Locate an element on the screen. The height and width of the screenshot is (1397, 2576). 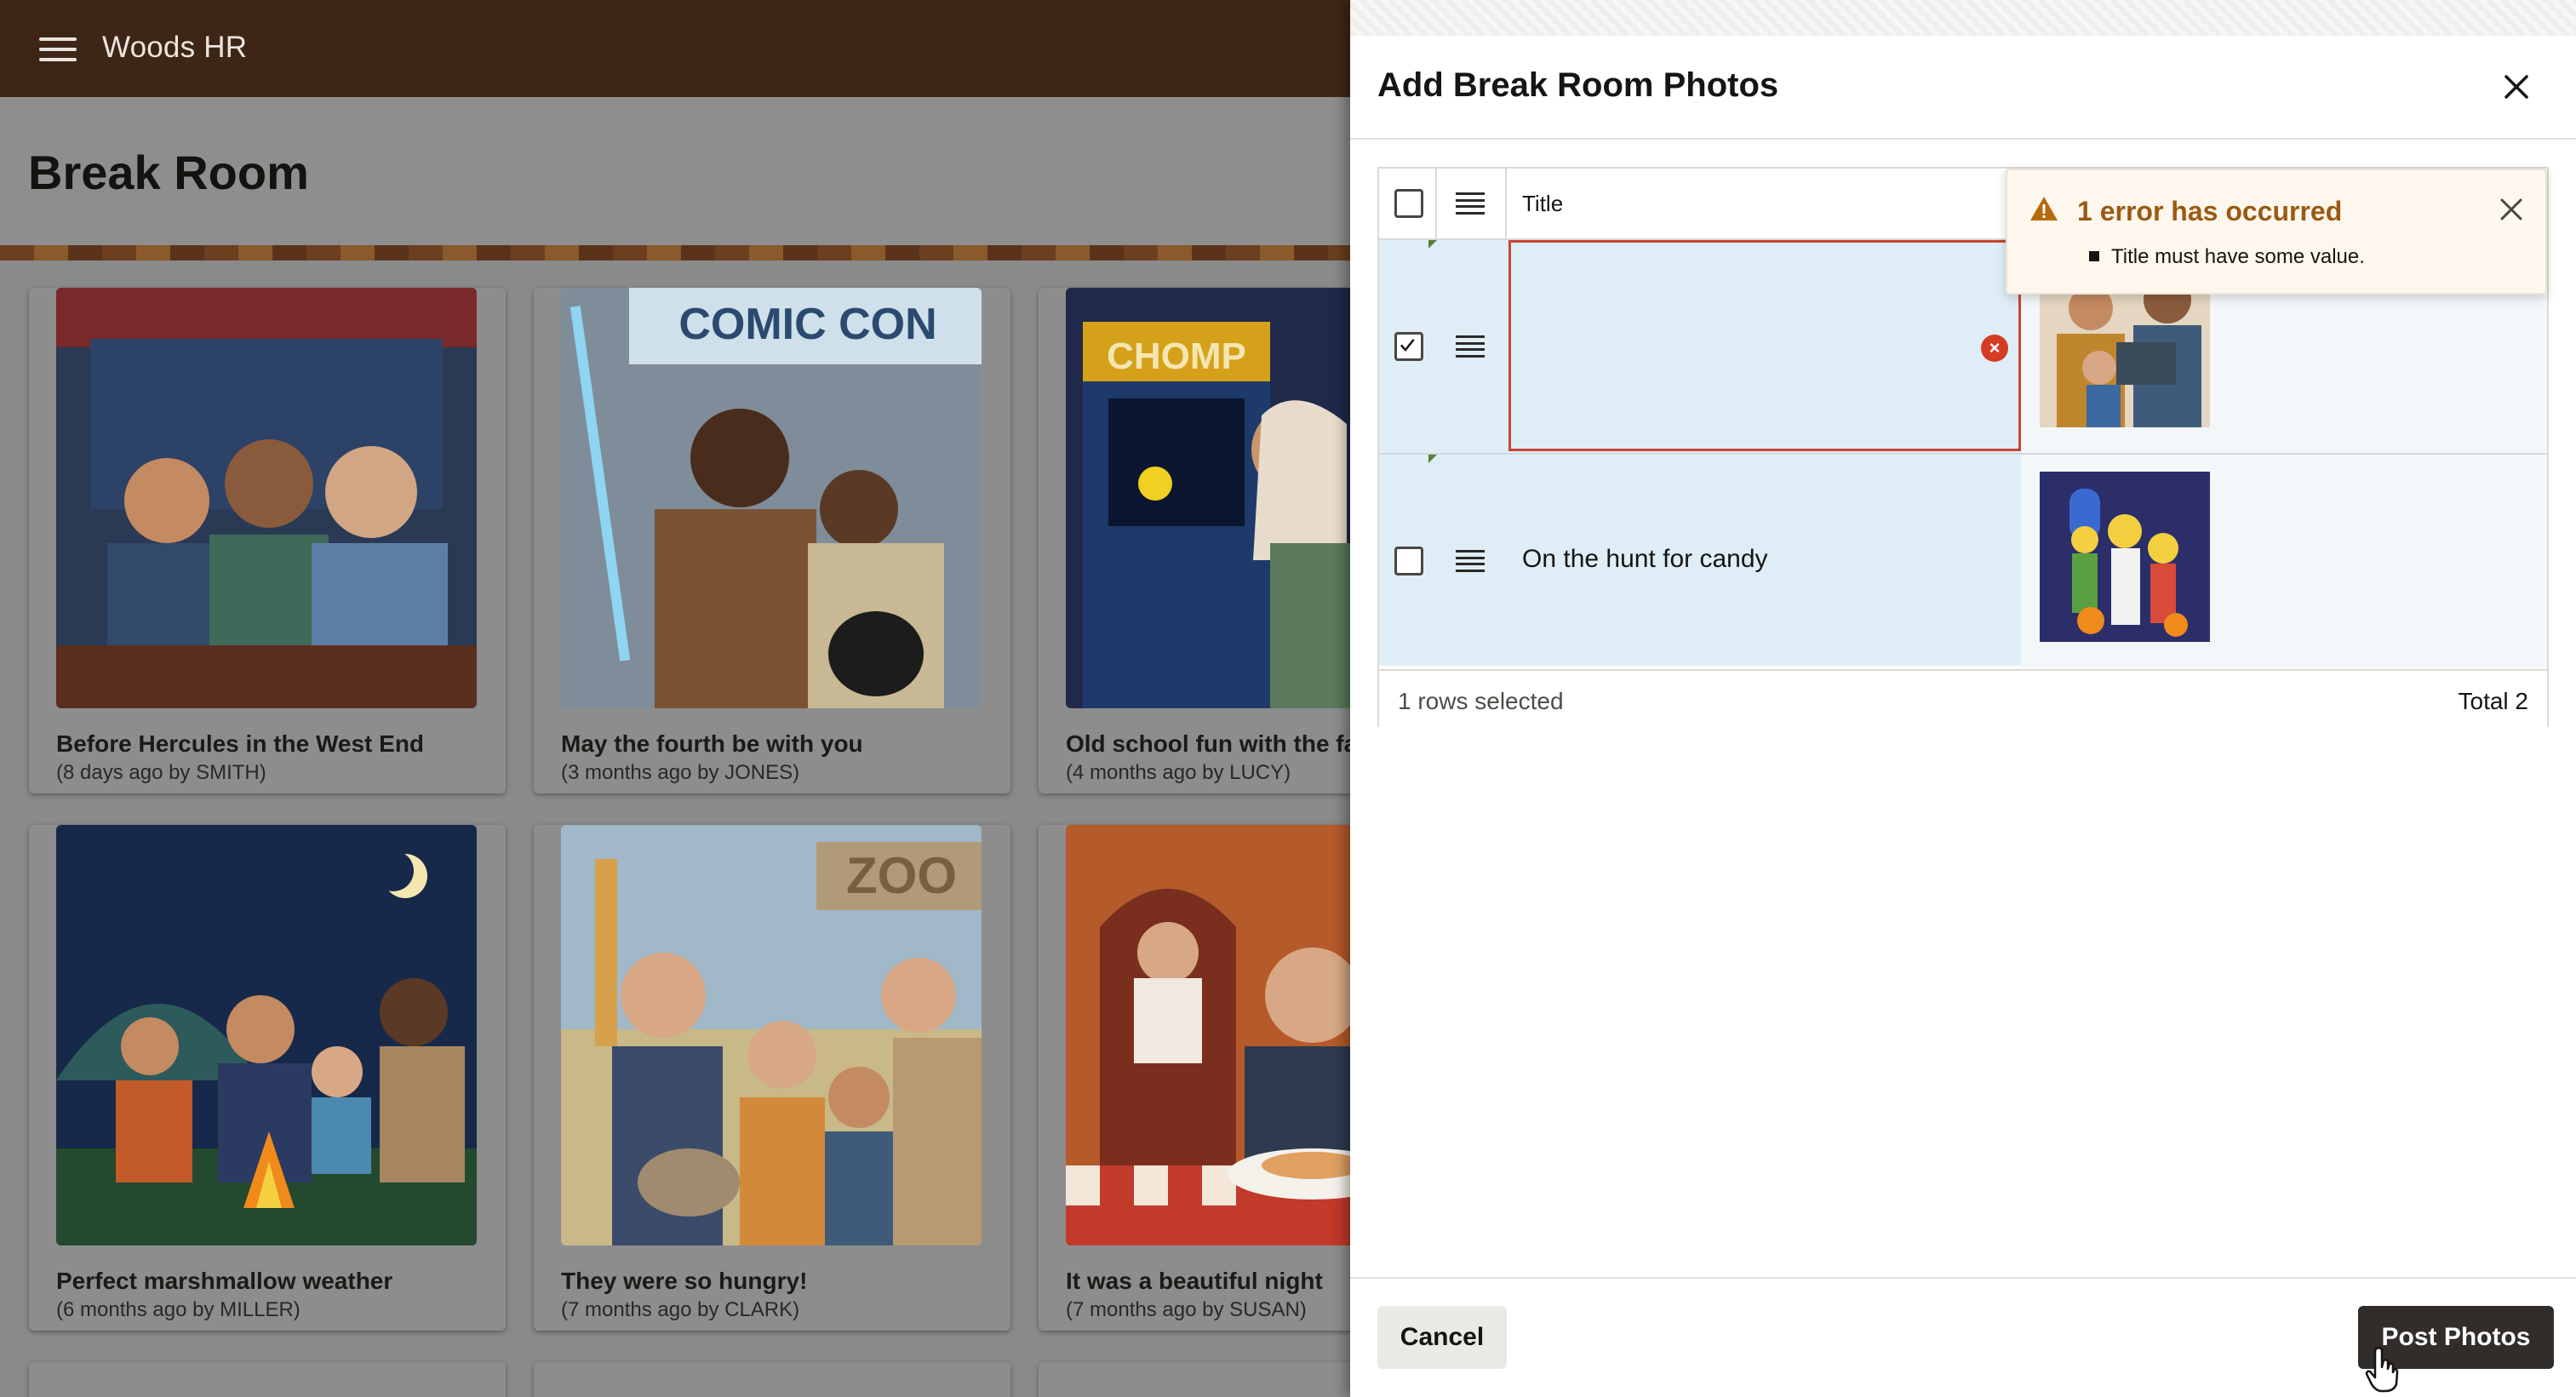
drawer-divider is located at coordinates (1963, 139).